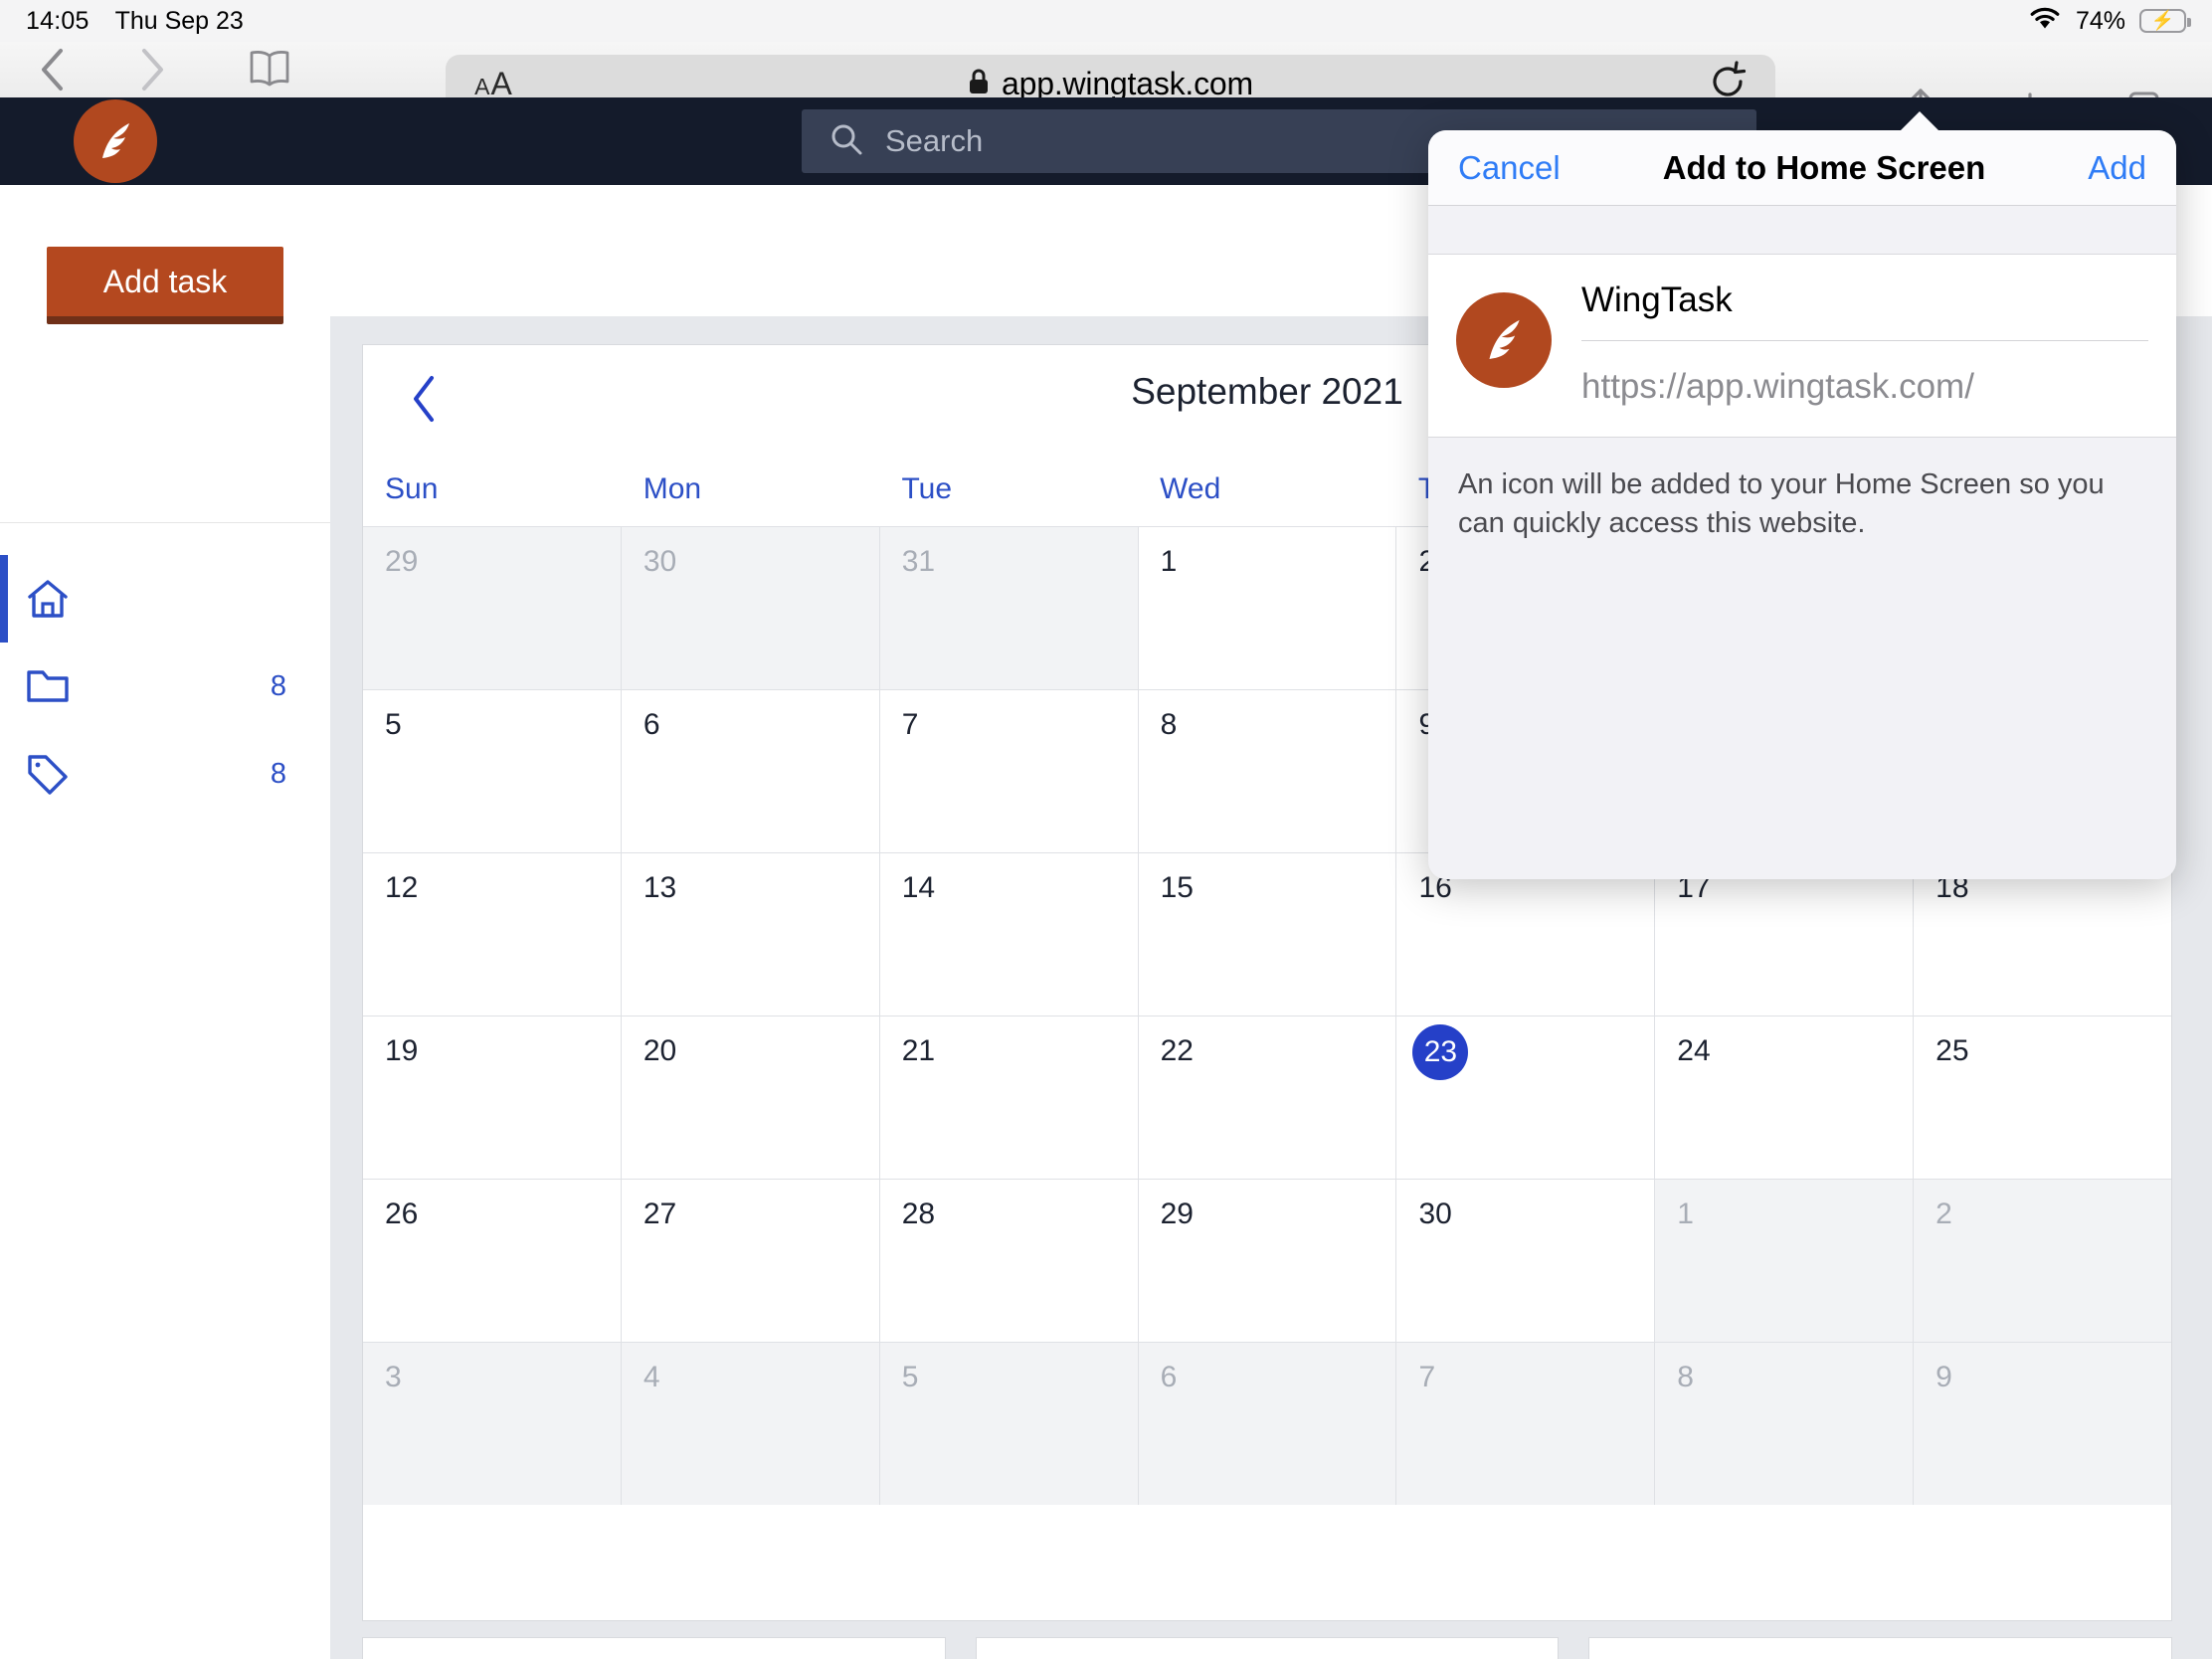 Image resolution: width=2212 pixels, height=1659 pixels. I want to click on calendar-day-number: 26, so click(402, 1214).